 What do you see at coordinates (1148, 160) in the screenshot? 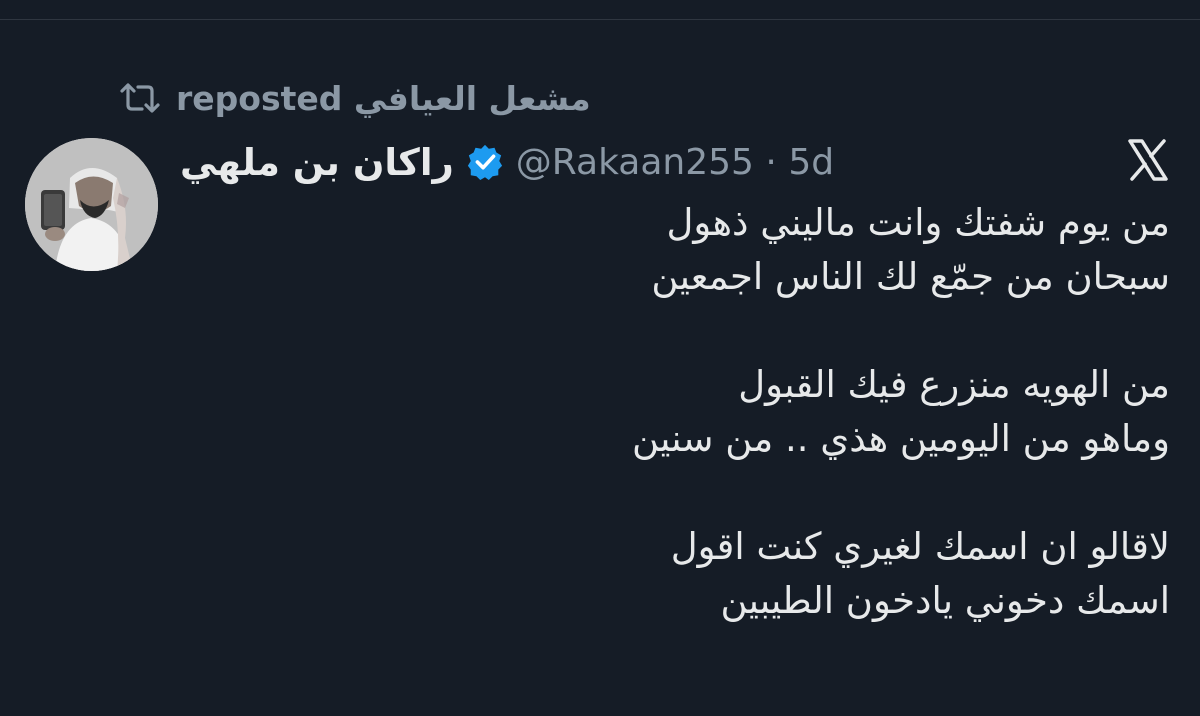
I see `x-logo-icon` at bounding box center [1148, 160].